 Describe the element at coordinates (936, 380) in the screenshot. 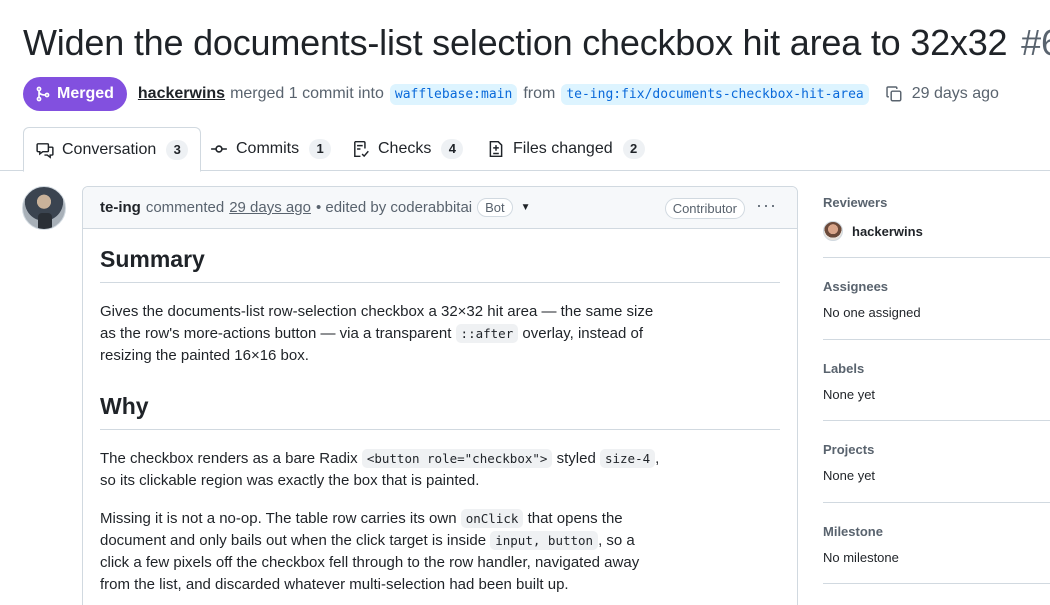

I see `labels-section: Labels None yet` at that location.